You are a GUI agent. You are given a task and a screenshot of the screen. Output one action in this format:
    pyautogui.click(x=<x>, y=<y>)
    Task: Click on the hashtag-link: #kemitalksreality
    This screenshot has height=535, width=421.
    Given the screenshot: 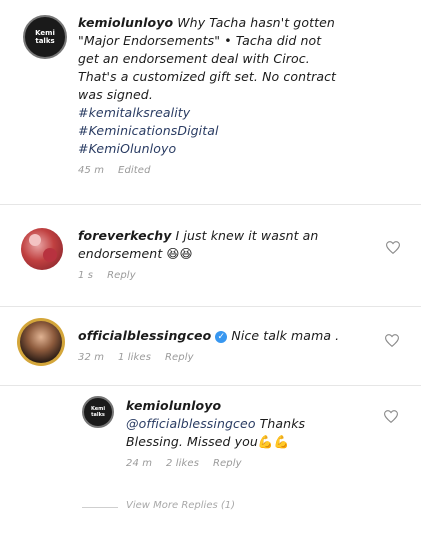 What is the action you would take?
    pyautogui.click(x=243, y=113)
    